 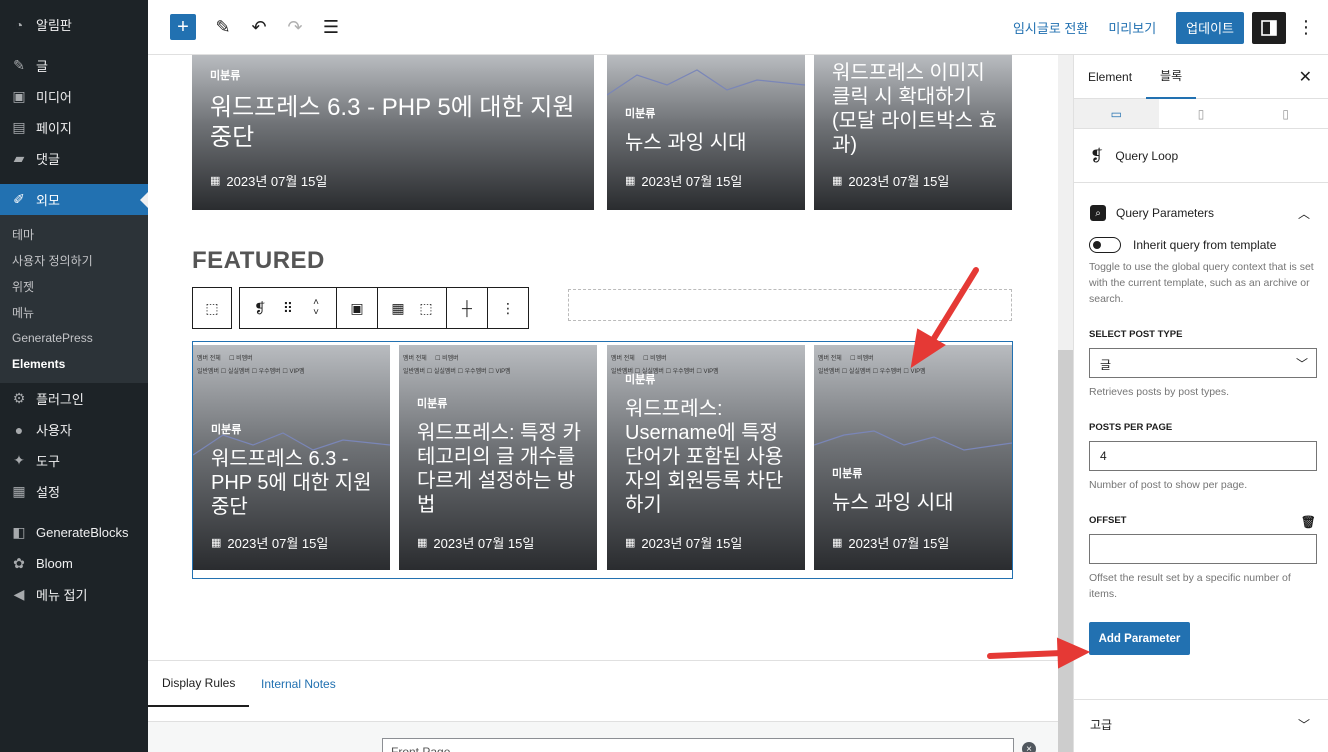 What do you see at coordinates (1269, 27) in the screenshot?
I see `settings-panel-toggle` at bounding box center [1269, 27].